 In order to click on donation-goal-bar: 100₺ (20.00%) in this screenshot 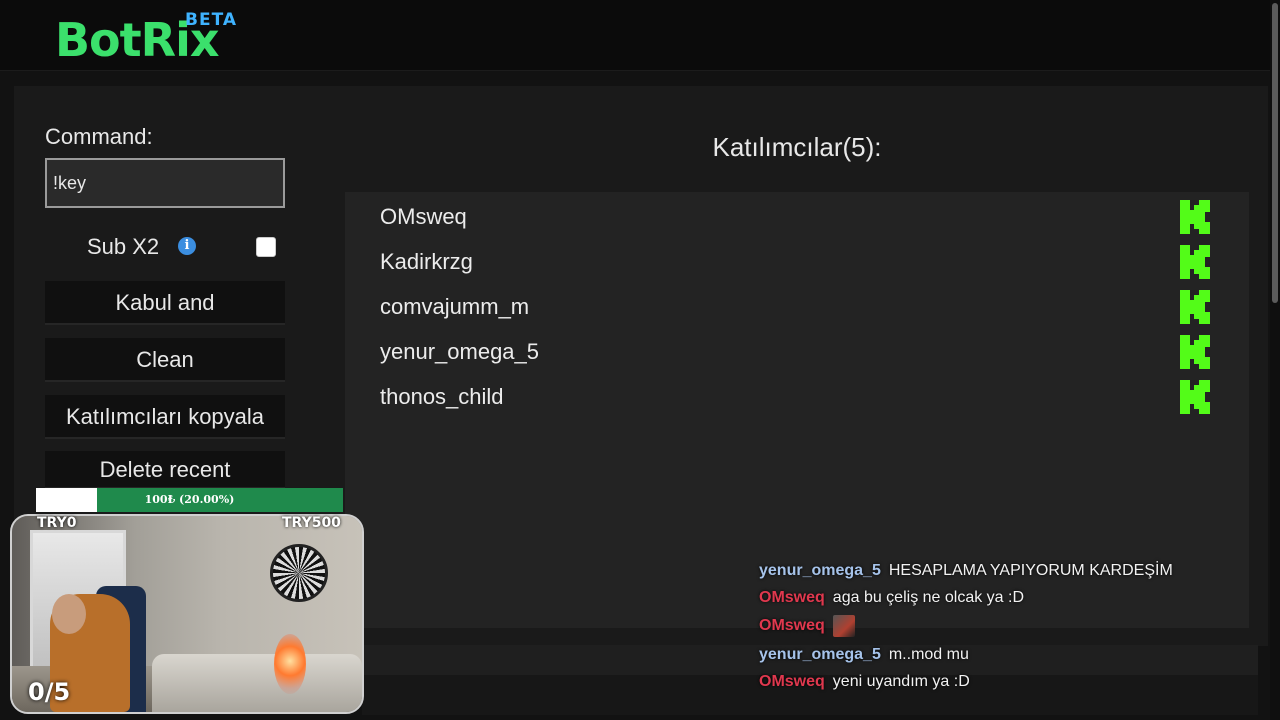, I will do `click(189, 500)`.